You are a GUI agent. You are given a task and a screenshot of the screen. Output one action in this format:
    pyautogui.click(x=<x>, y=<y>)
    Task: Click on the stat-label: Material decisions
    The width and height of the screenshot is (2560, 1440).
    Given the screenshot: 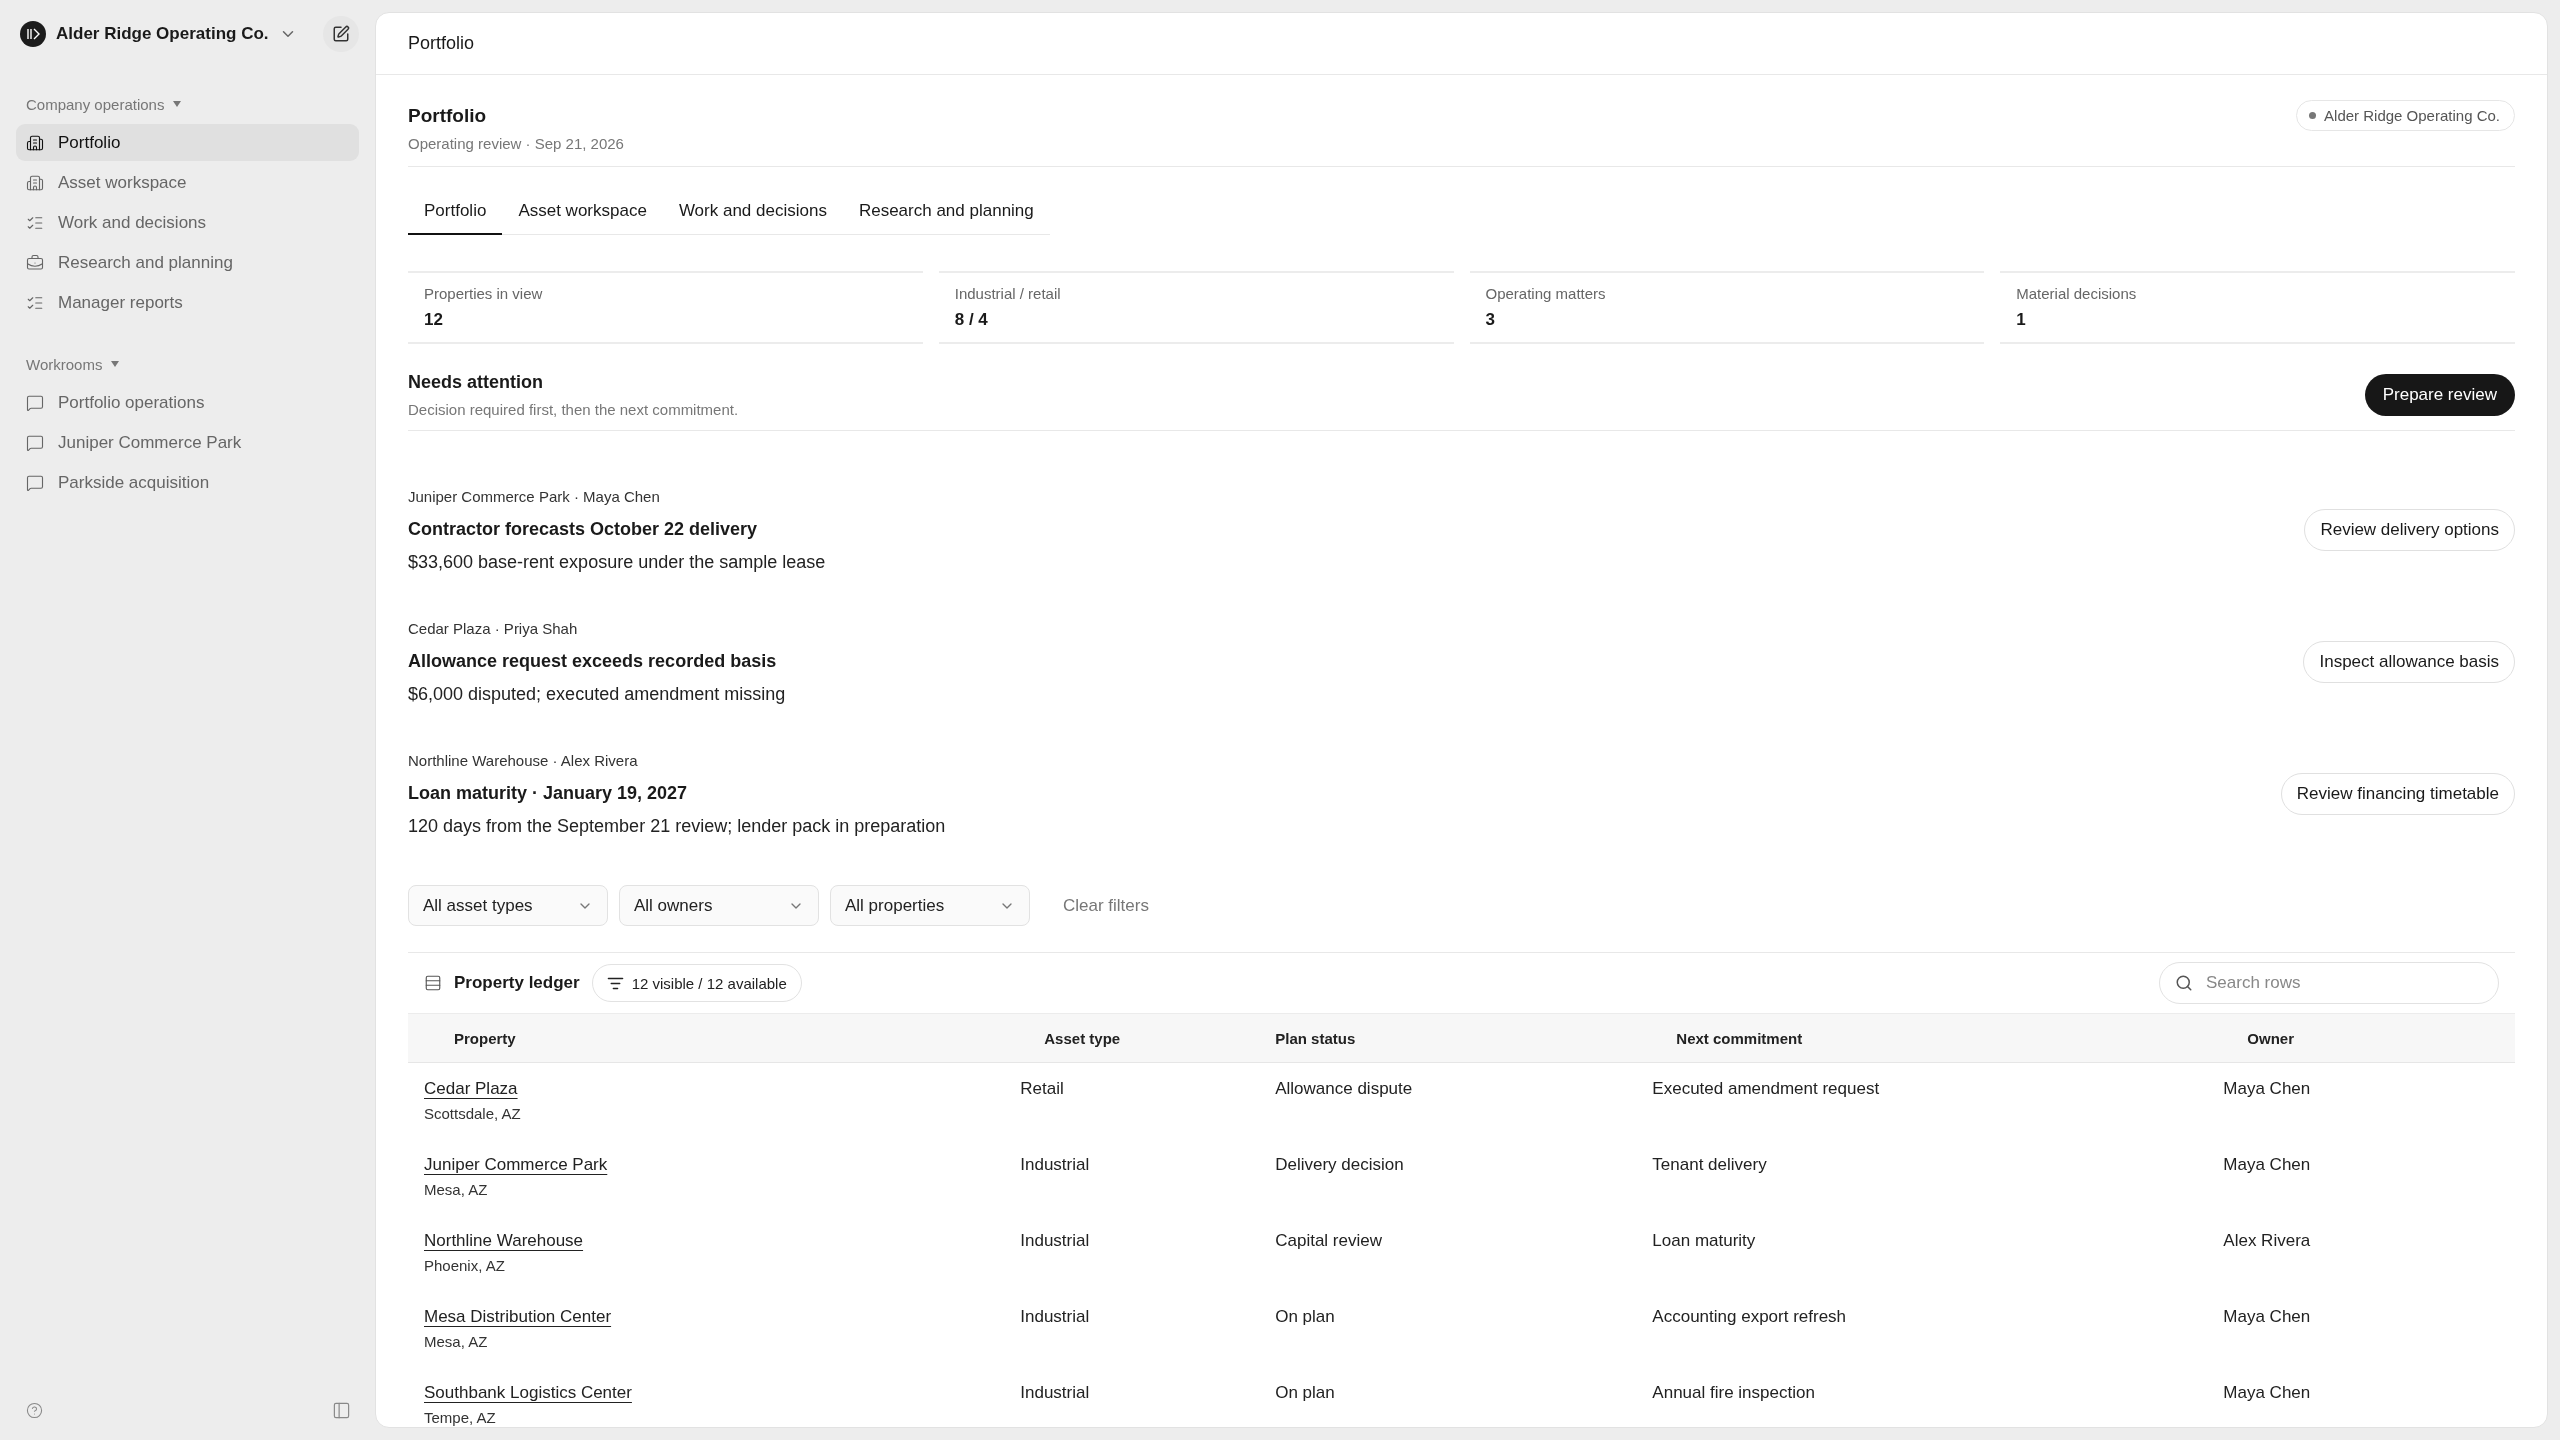 What is the action you would take?
    pyautogui.click(x=2077, y=293)
    